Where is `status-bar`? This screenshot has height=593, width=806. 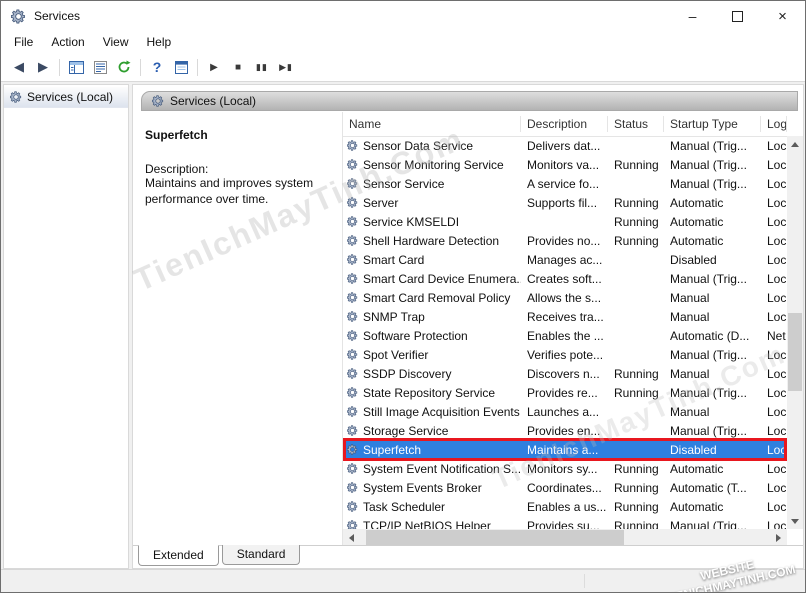
status-bar is located at coordinates (403, 580).